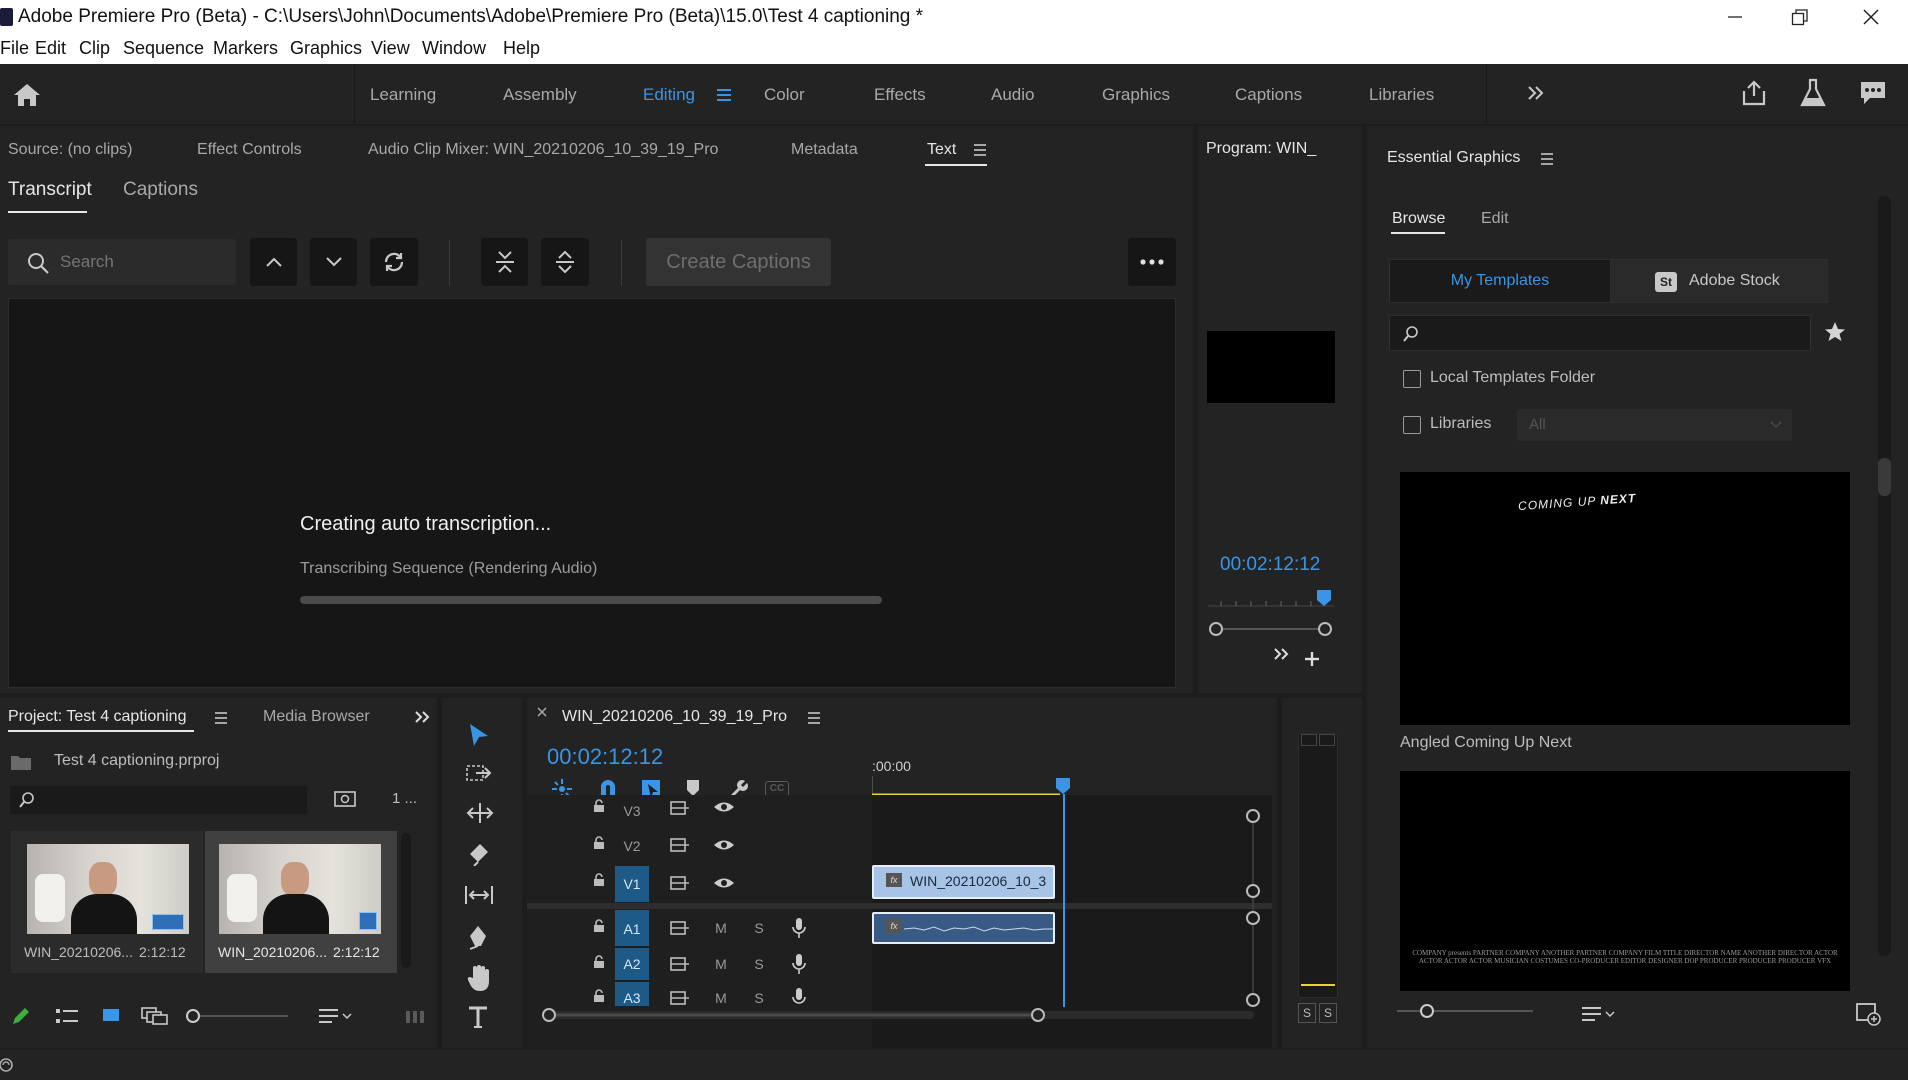 This screenshot has height=1080, width=1908. What do you see at coordinates (1453, 158) in the screenshot?
I see `essential-graphics-title: Essential Graphics` at bounding box center [1453, 158].